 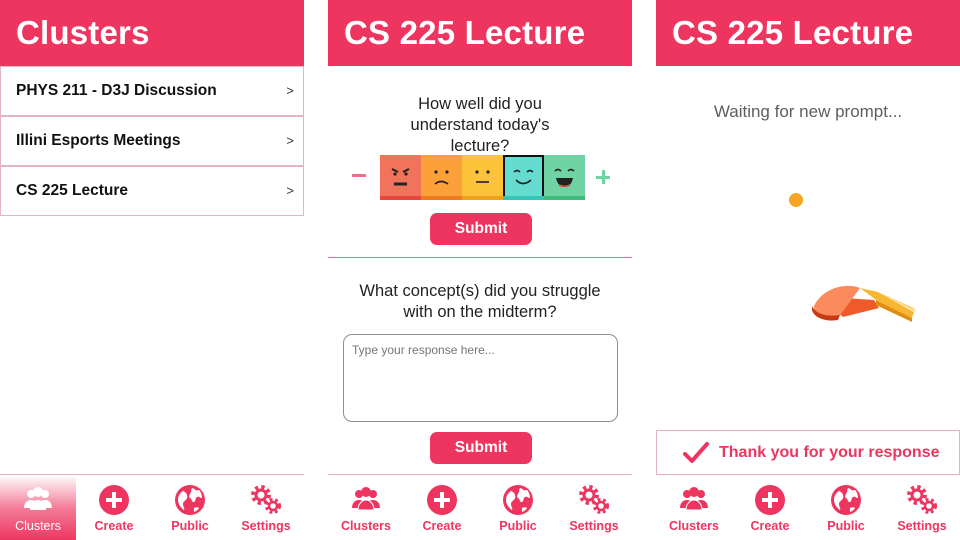 I want to click on checkmark-icon, so click(x=696, y=452).